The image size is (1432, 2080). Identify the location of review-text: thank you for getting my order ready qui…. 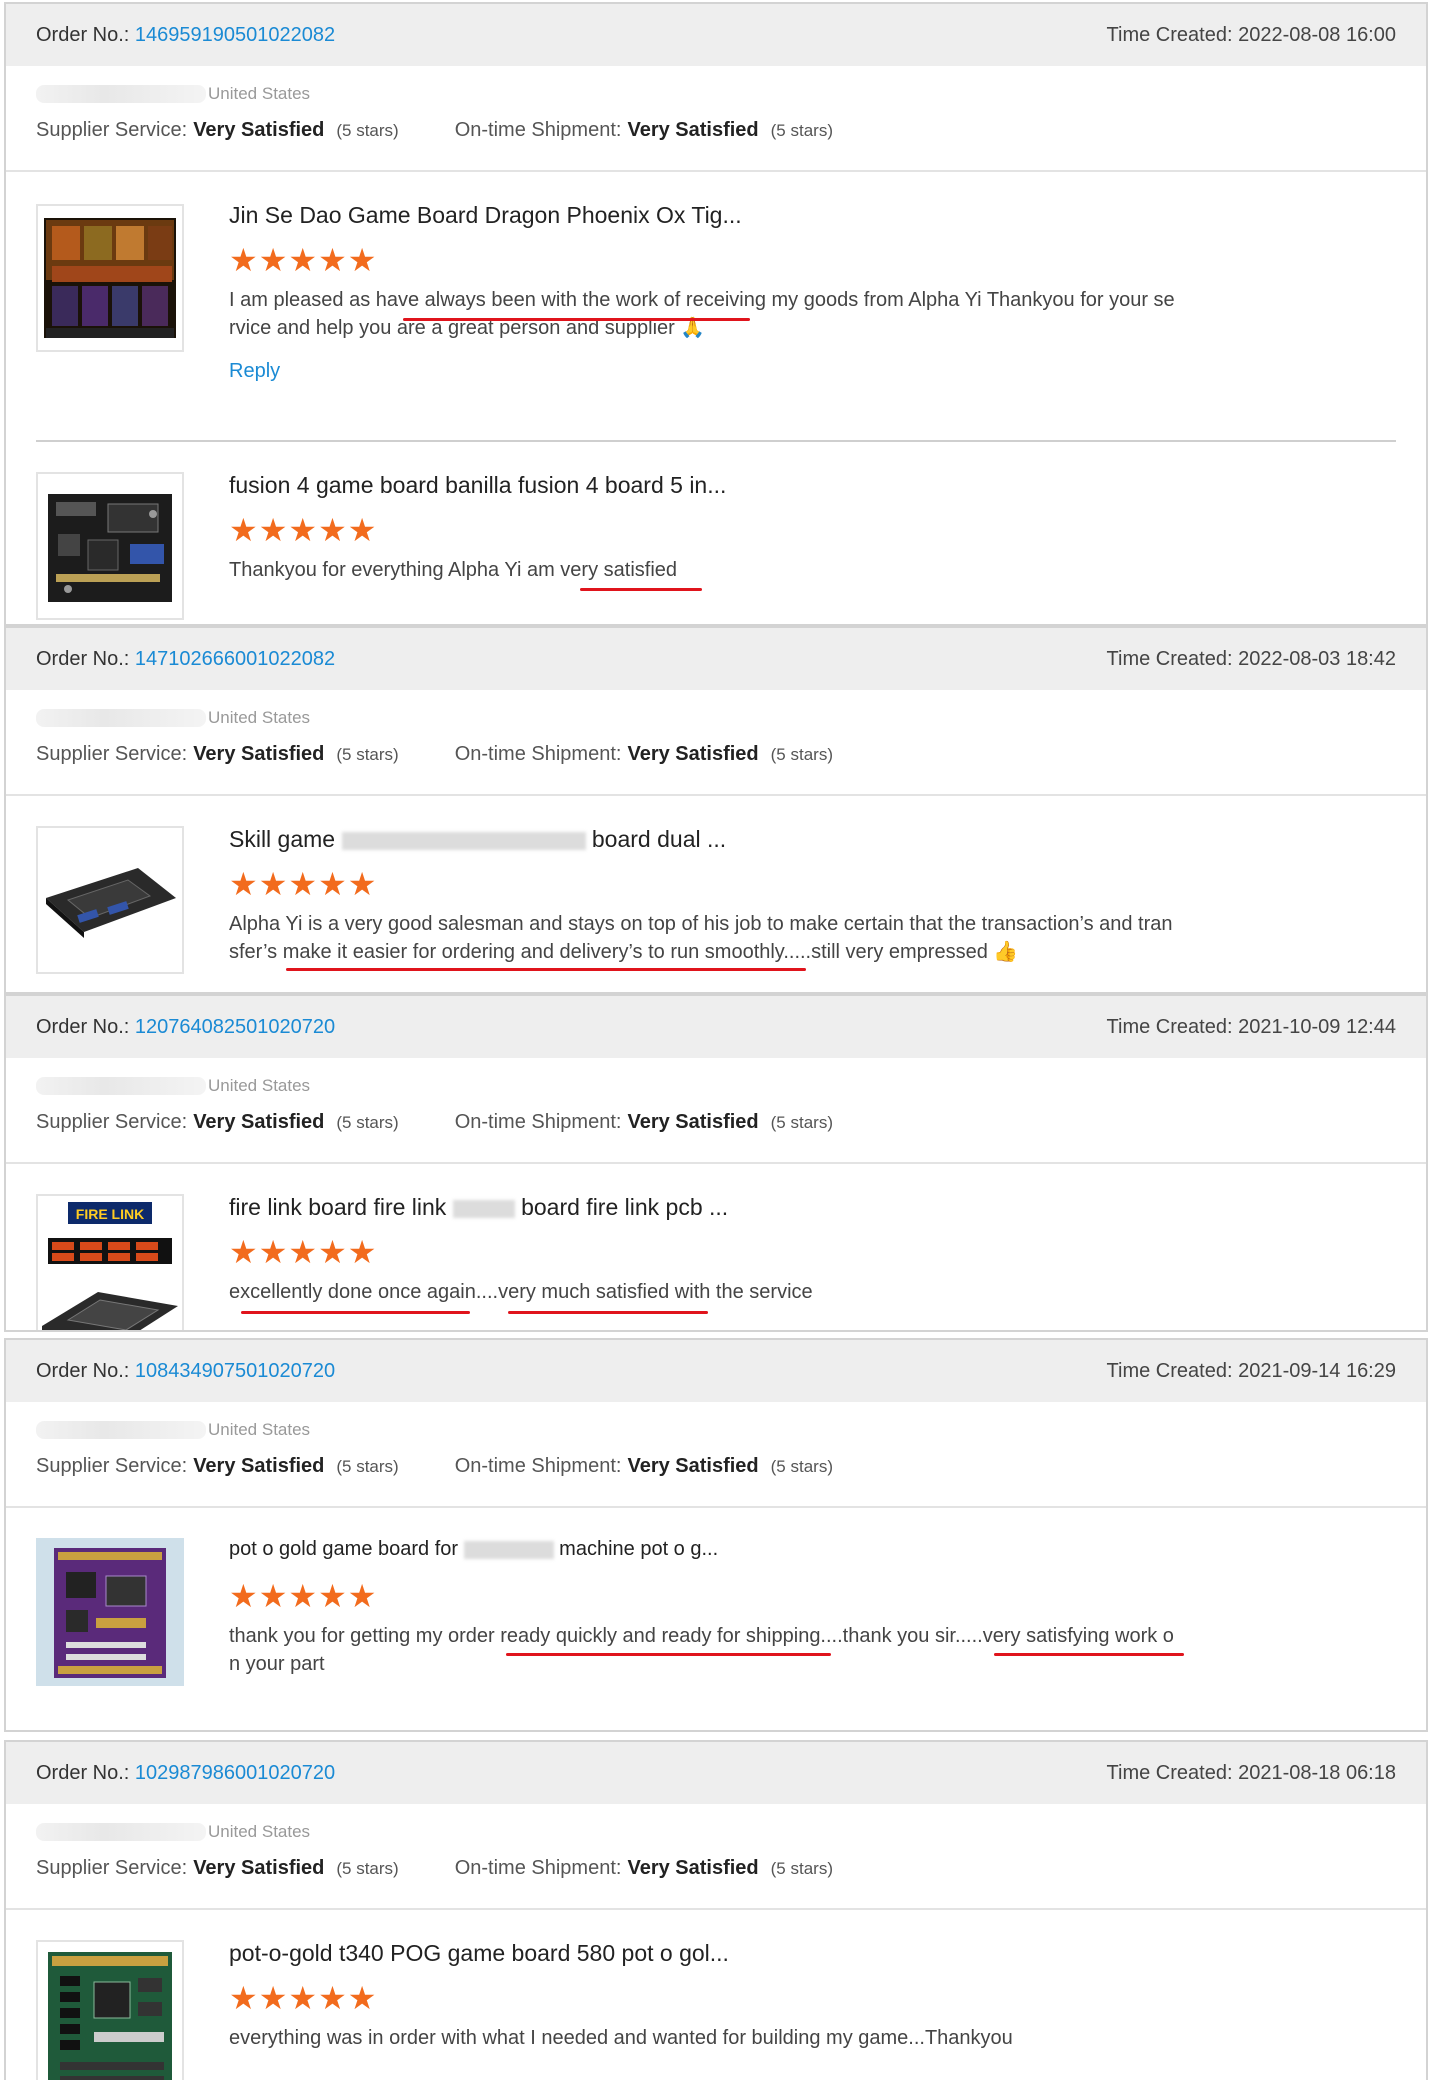
(729, 1650).